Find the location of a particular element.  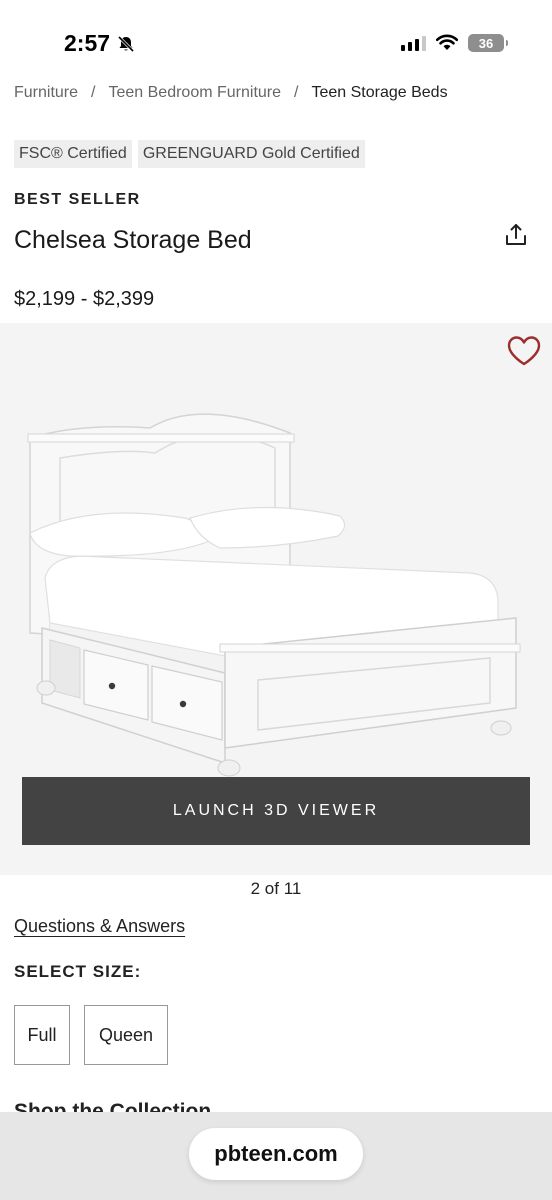

heart-icon is located at coordinates (524, 351).